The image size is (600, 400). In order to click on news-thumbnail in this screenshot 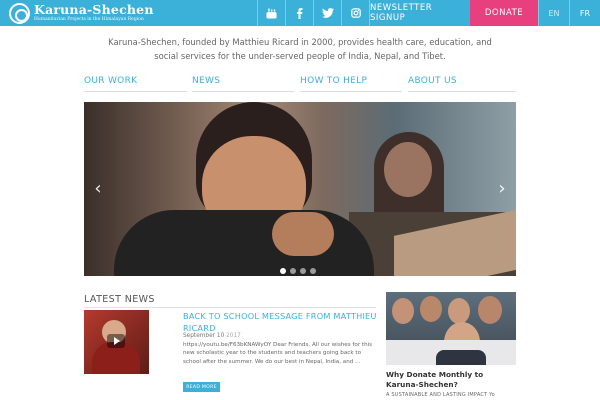, I will do `click(116, 342)`.